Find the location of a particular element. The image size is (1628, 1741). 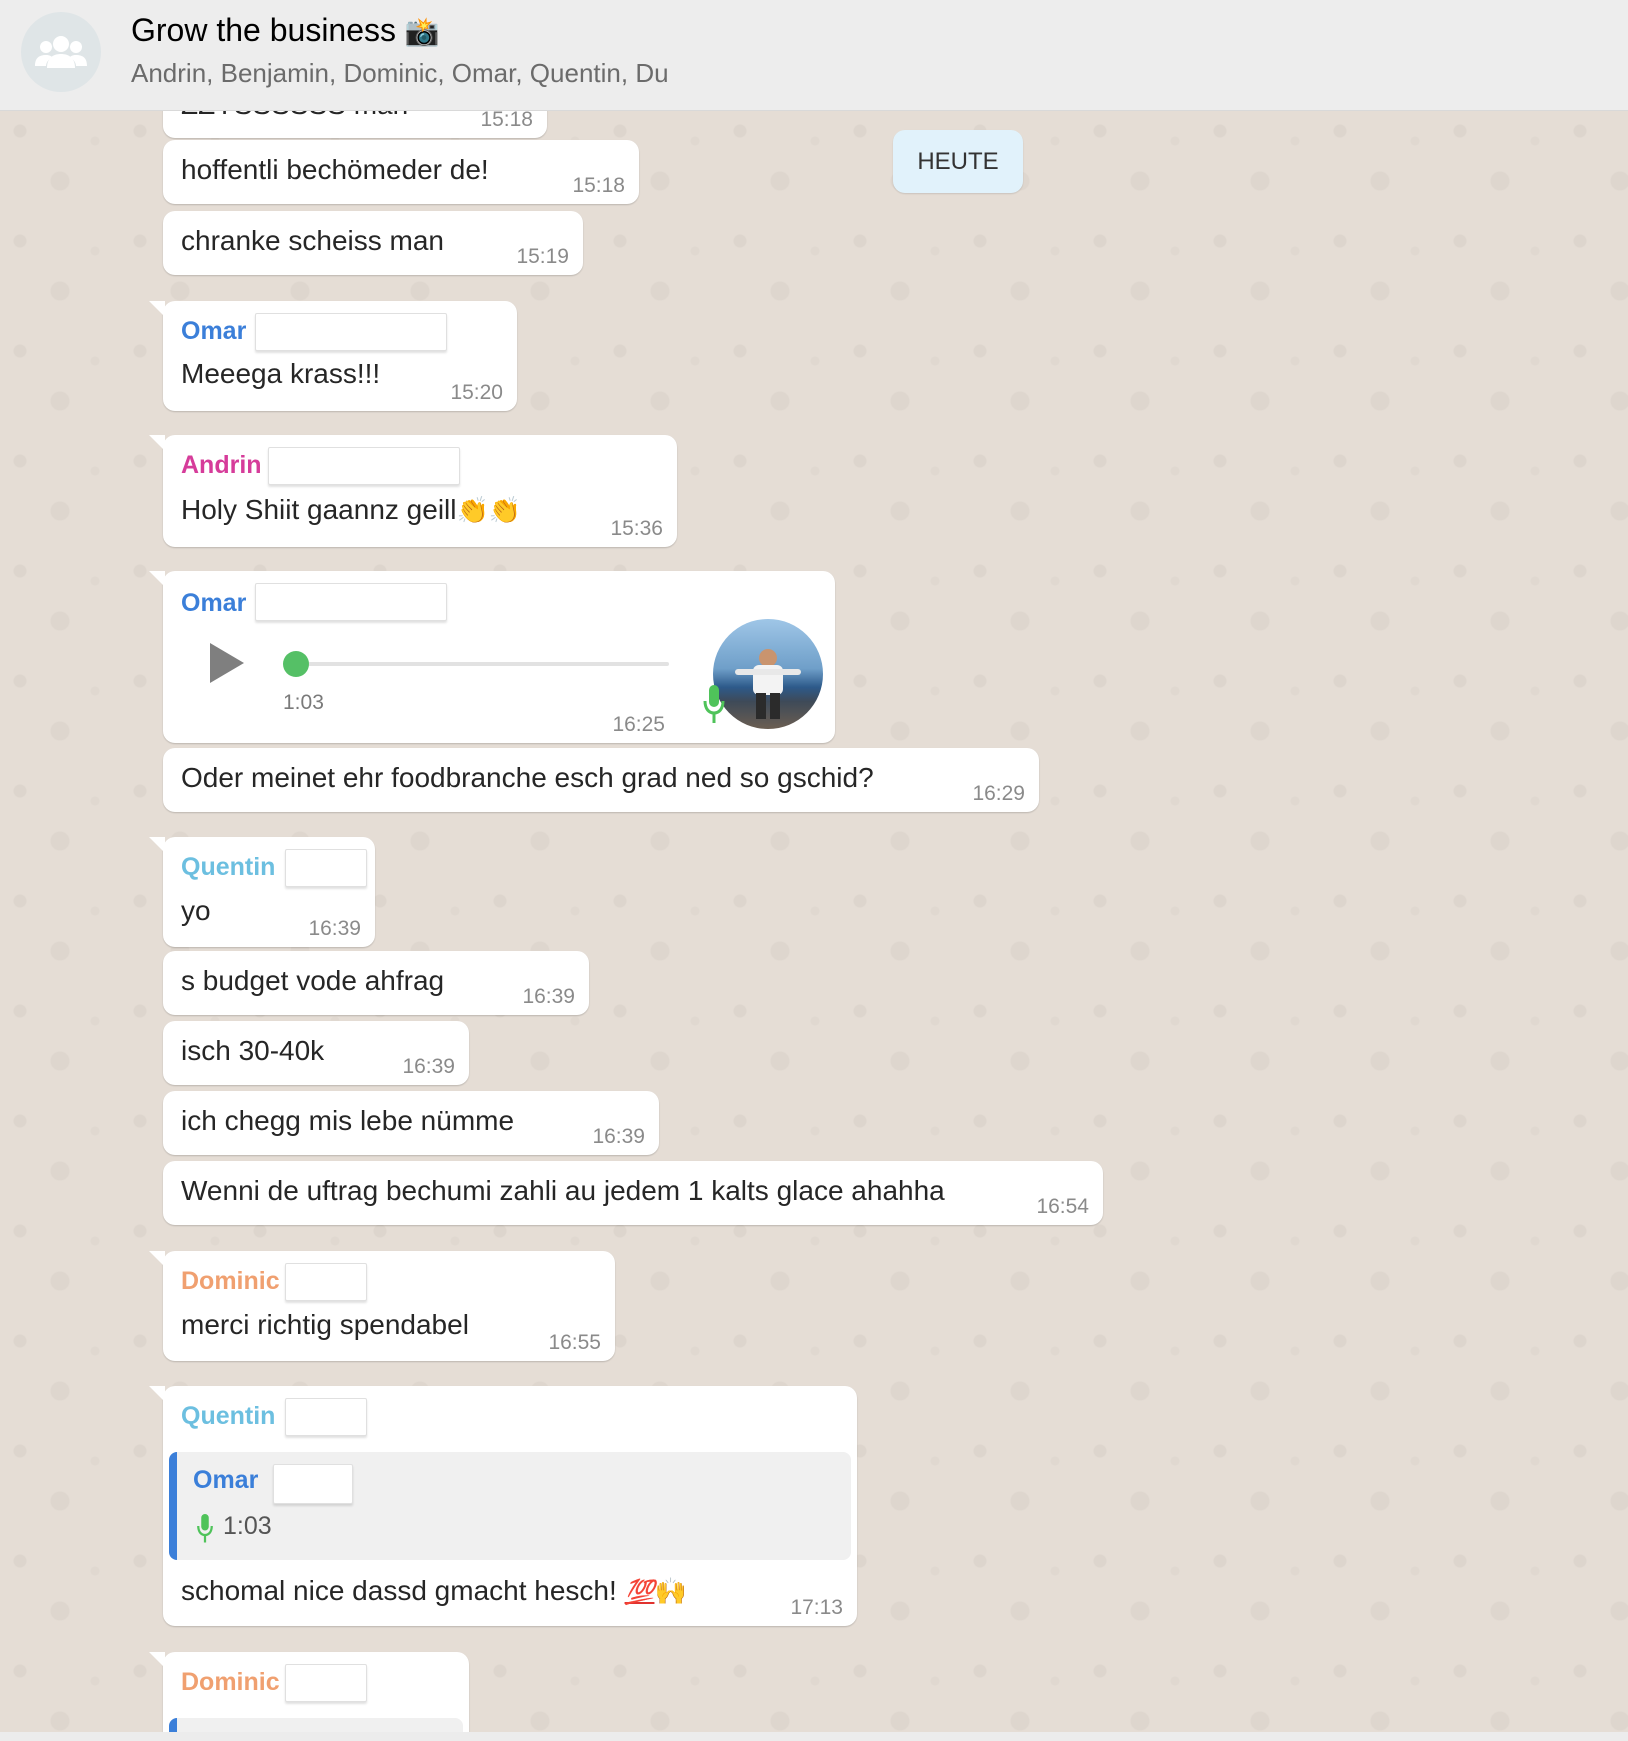

message-bubble: chranke scheiss man 15:19 is located at coordinates (373, 243).